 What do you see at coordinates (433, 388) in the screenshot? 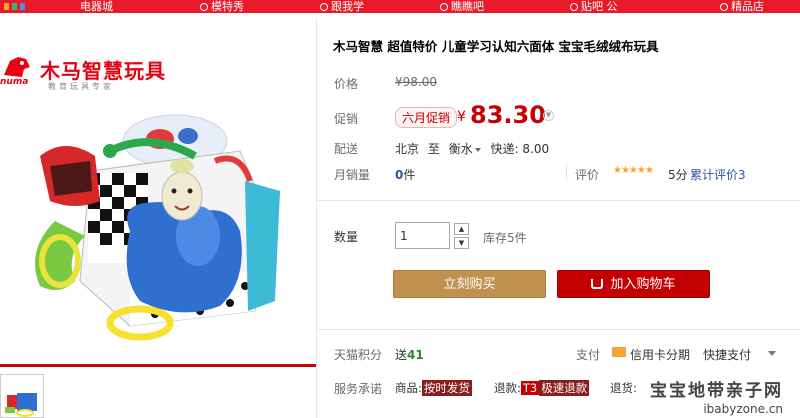
I see `service-goods: 商品: 按时发货` at bounding box center [433, 388].